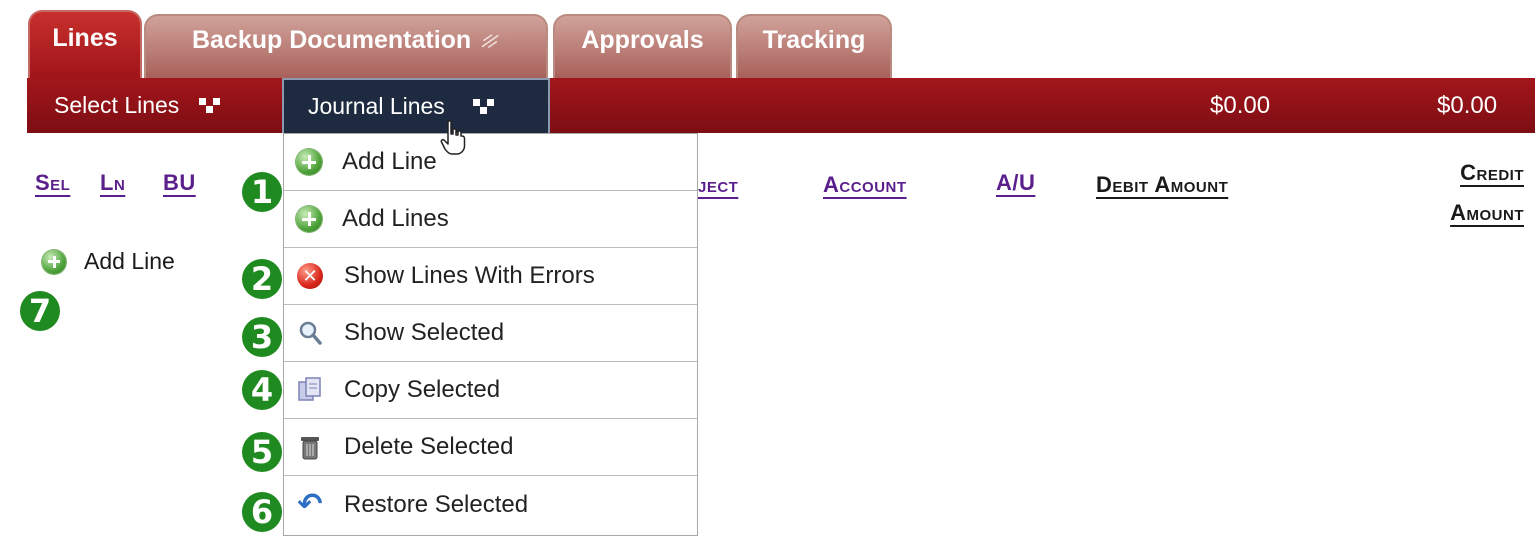 Image resolution: width=1535 pixels, height=536 pixels. What do you see at coordinates (262, 337) in the screenshot?
I see `annotation-badge-3: 3` at bounding box center [262, 337].